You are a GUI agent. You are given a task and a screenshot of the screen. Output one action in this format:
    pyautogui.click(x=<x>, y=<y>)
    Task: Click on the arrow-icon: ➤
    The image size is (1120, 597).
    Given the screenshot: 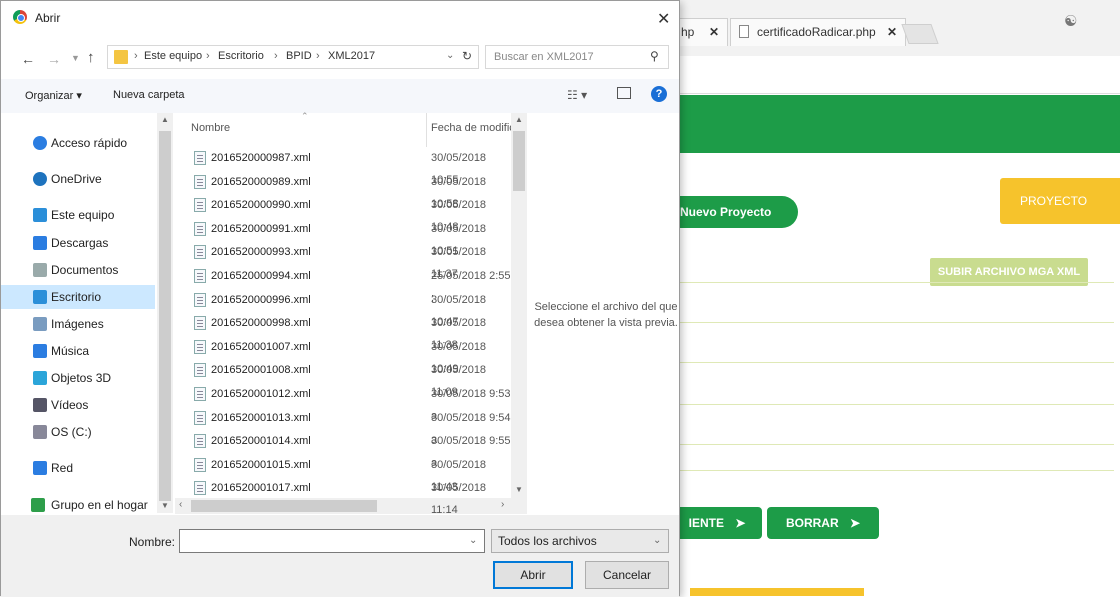 What is the action you would take?
    pyautogui.click(x=740, y=523)
    